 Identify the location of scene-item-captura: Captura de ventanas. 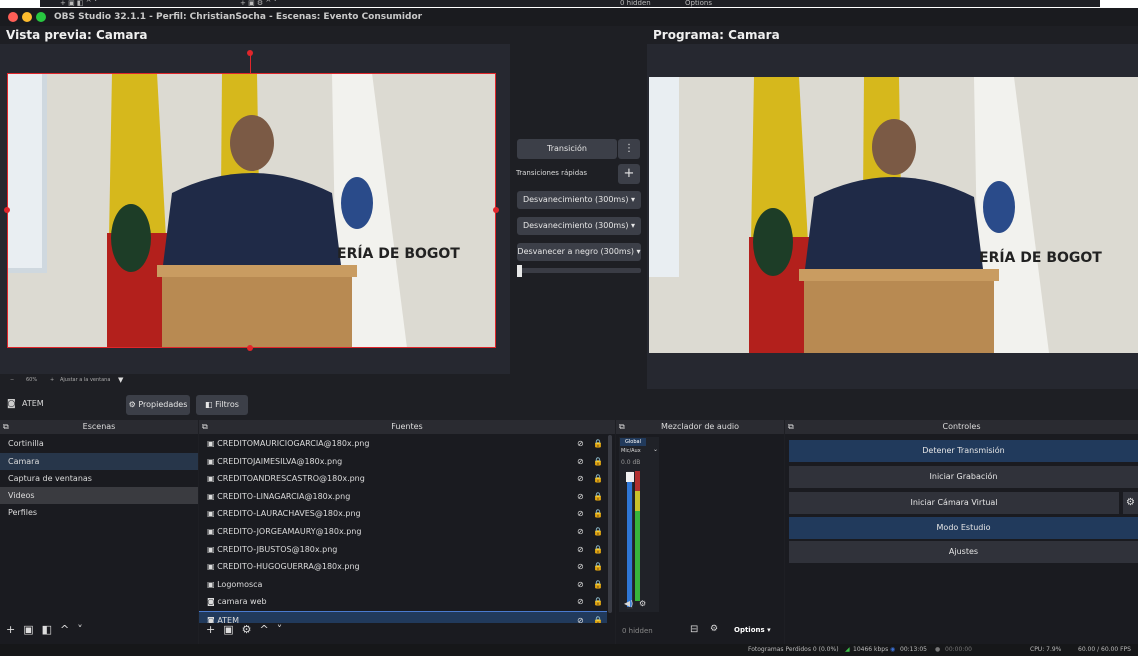
(99, 478).